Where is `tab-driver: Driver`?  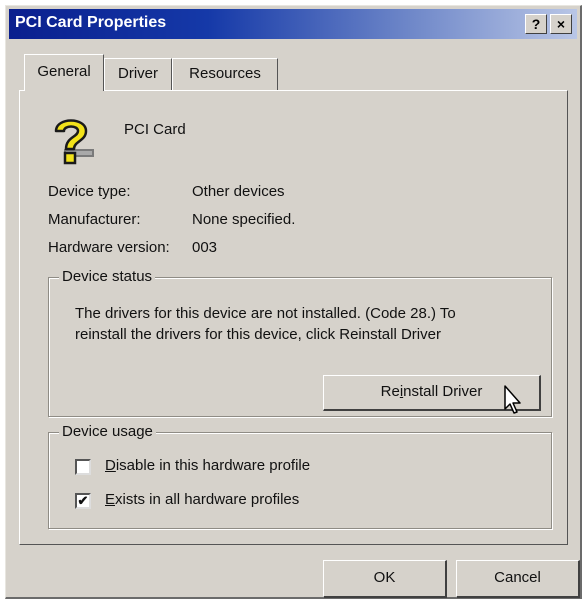 tab-driver: Driver is located at coordinates (138, 74).